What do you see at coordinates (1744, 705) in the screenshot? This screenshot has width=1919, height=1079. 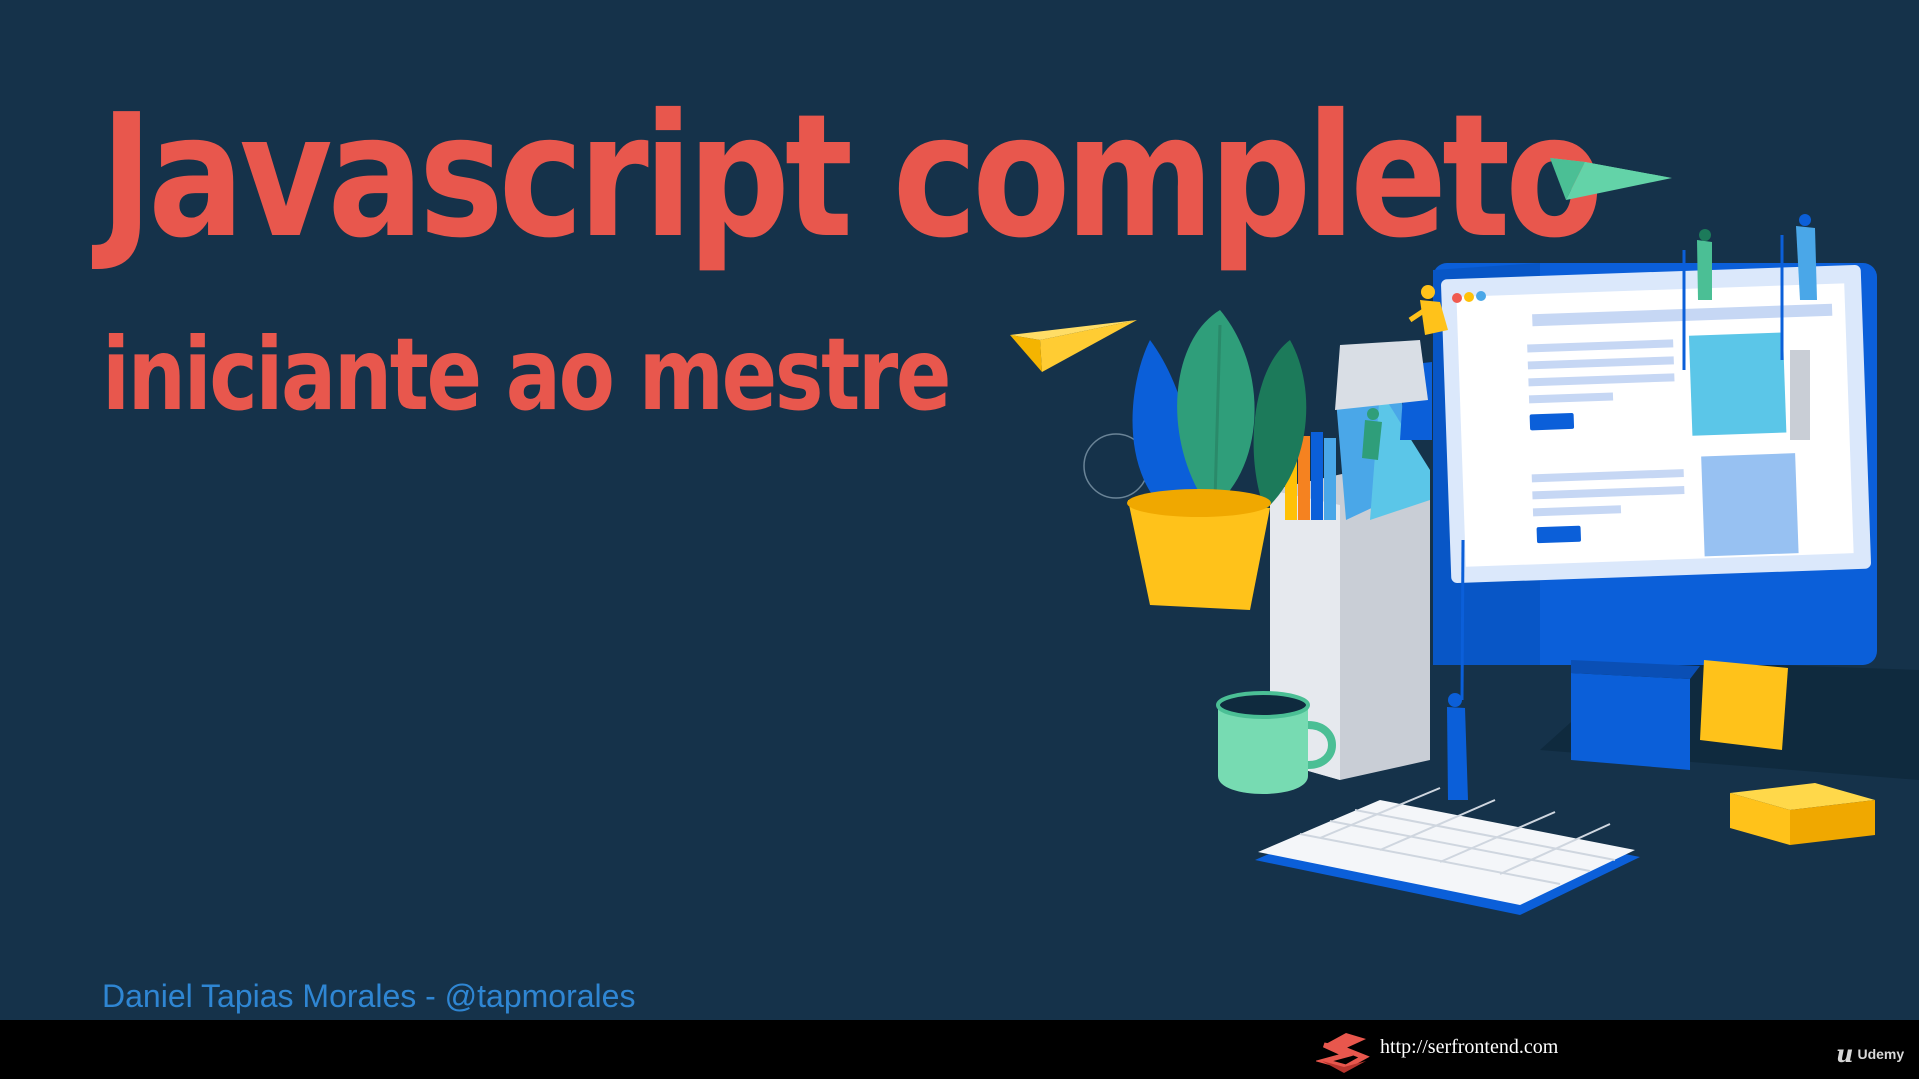 I see `sticky-note` at bounding box center [1744, 705].